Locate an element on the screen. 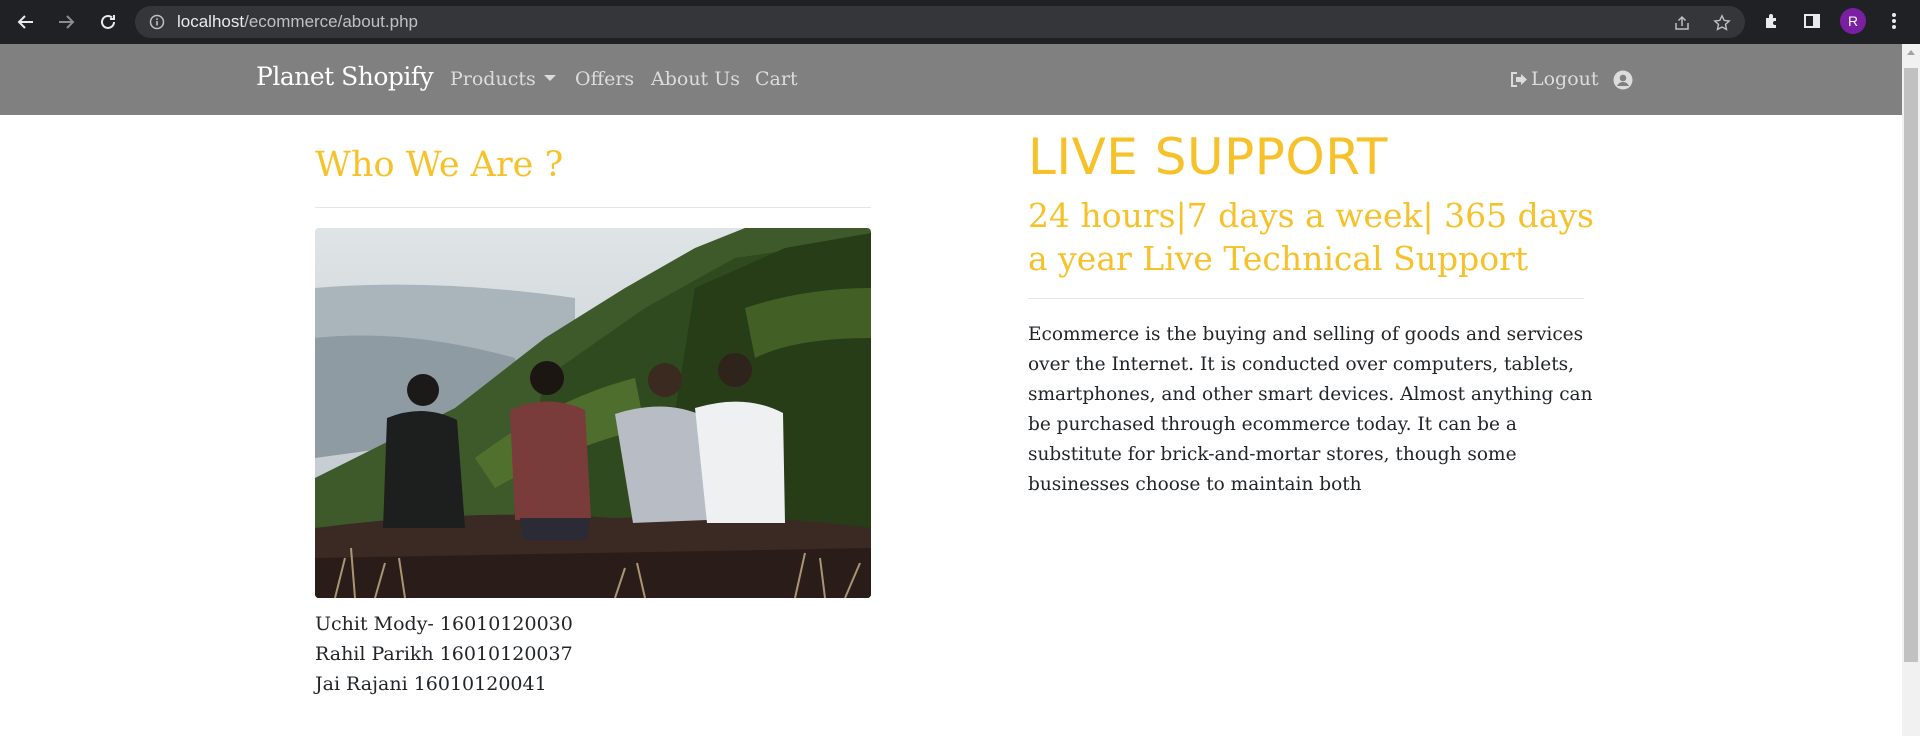 This screenshot has height=736, width=1920. address-bar: localhost/ecommerce/about.php is located at coordinates (940, 22).